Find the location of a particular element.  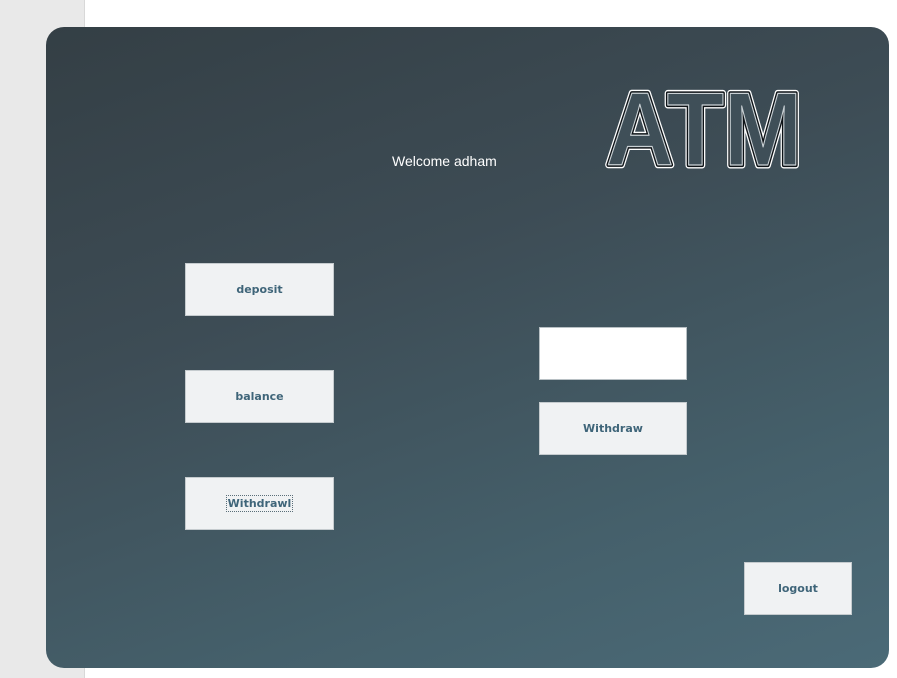

withdraw-button: Withdraw is located at coordinates (613, 428).